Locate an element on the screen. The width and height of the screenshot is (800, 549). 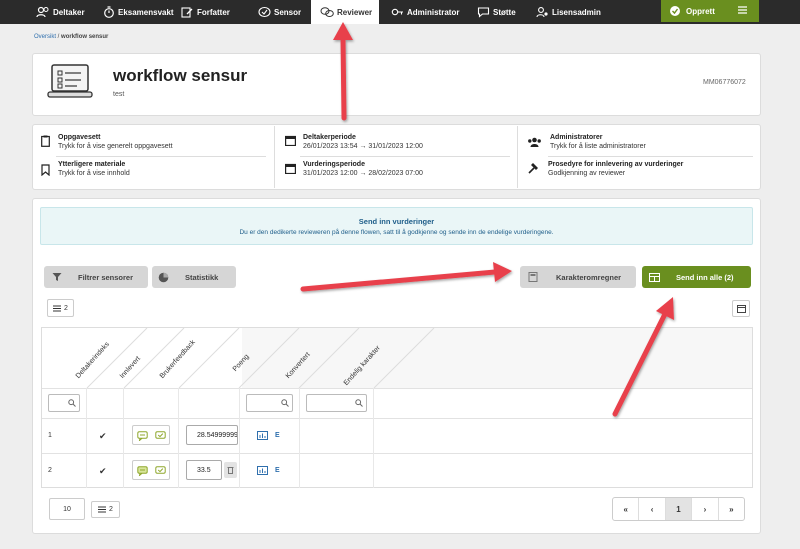
calculator-icon is located at coordinates (533, 277).